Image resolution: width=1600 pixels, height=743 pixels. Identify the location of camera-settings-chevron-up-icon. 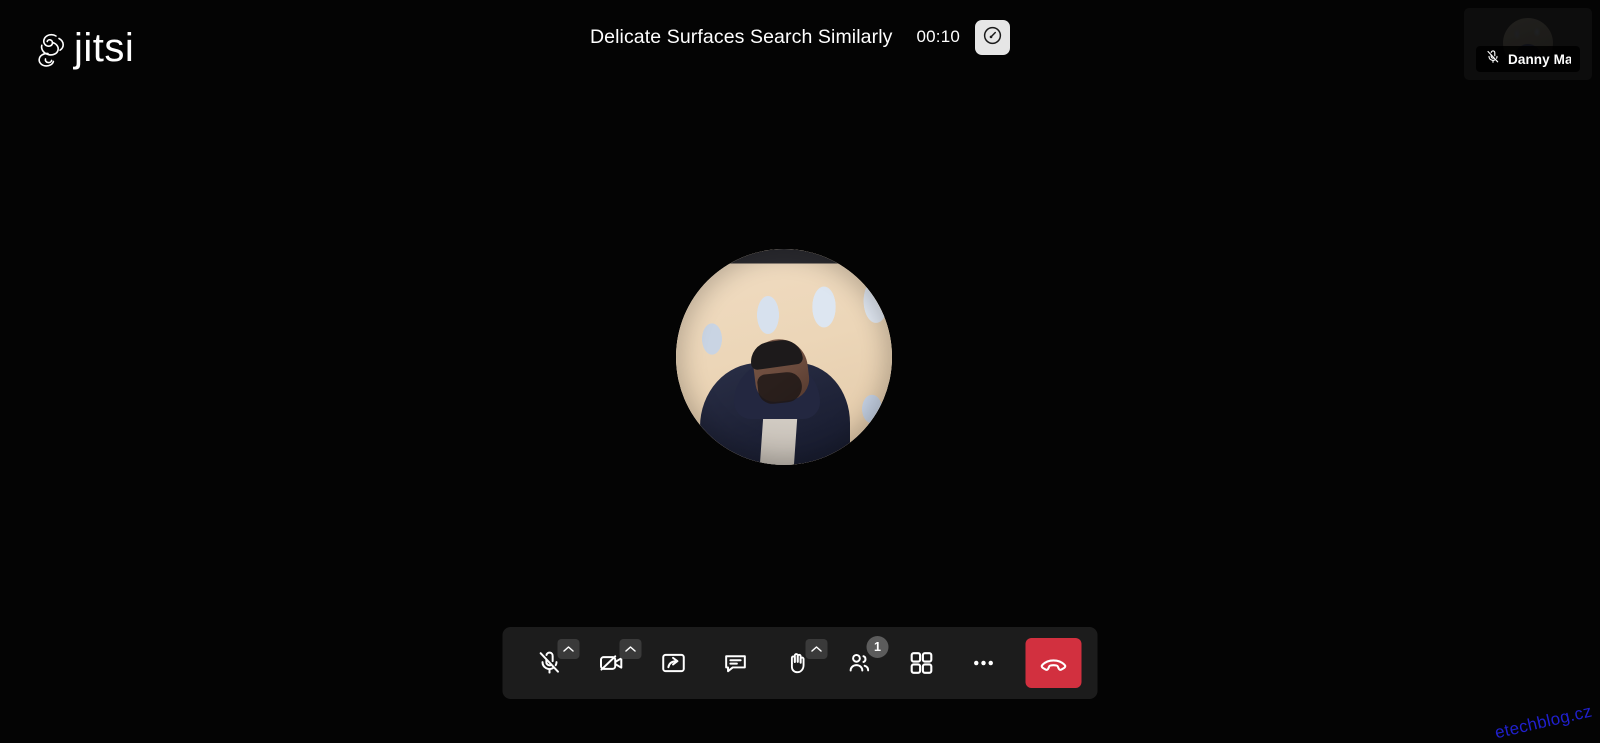
(630, 649).